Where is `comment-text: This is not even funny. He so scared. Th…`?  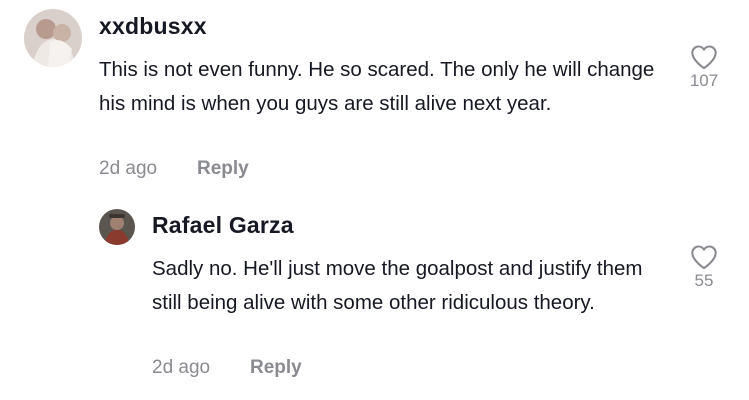 comment-text: This is not even funny. He so scared. Th… is located at coordinates (377, 86).